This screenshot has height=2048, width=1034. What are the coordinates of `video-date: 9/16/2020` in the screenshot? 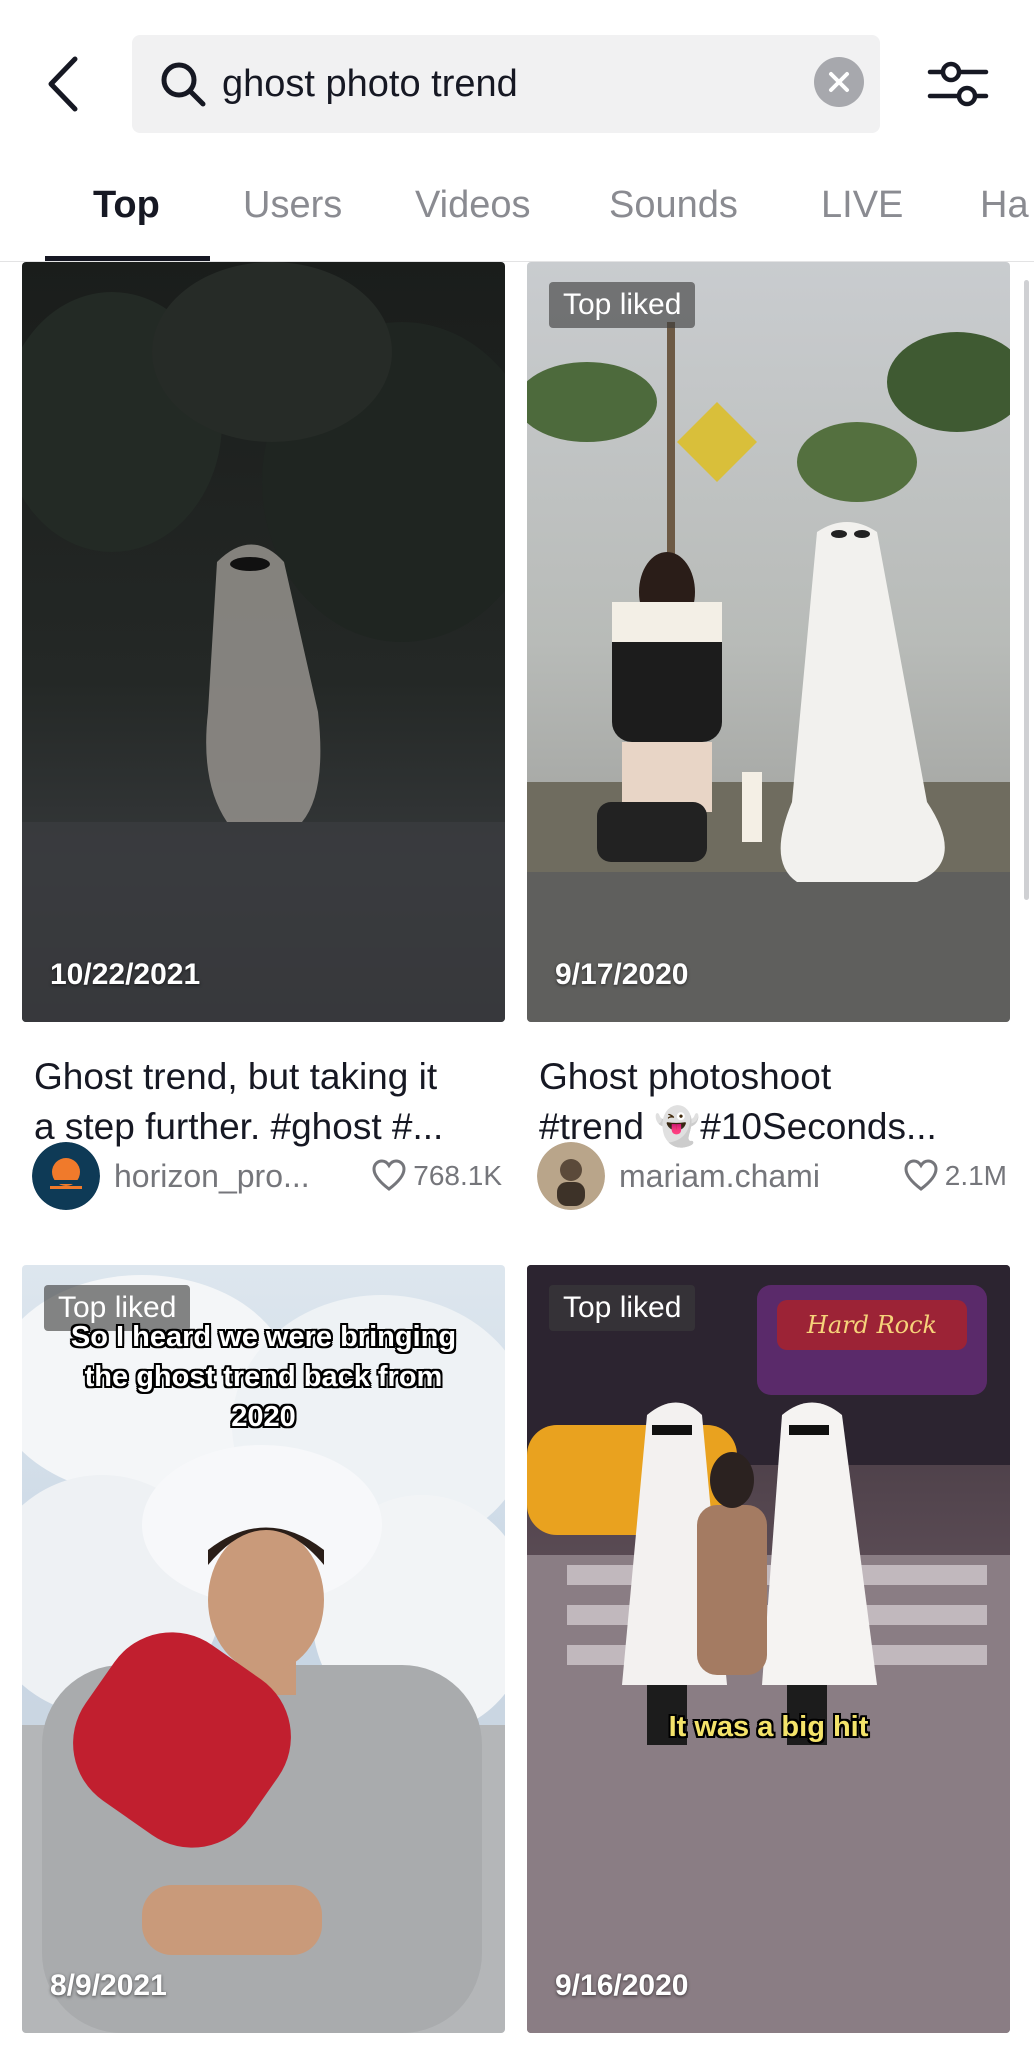 It's located at (622, 1985).